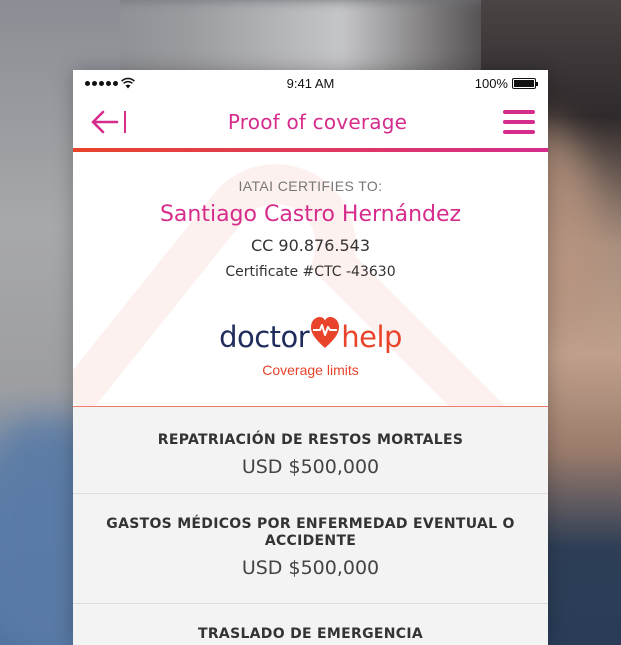  What do you see at coordinates (310, 186) in the screenshot?
I see `certifies-label: IATAI CERTIFIES TO:` at bounding box center [310, 186].